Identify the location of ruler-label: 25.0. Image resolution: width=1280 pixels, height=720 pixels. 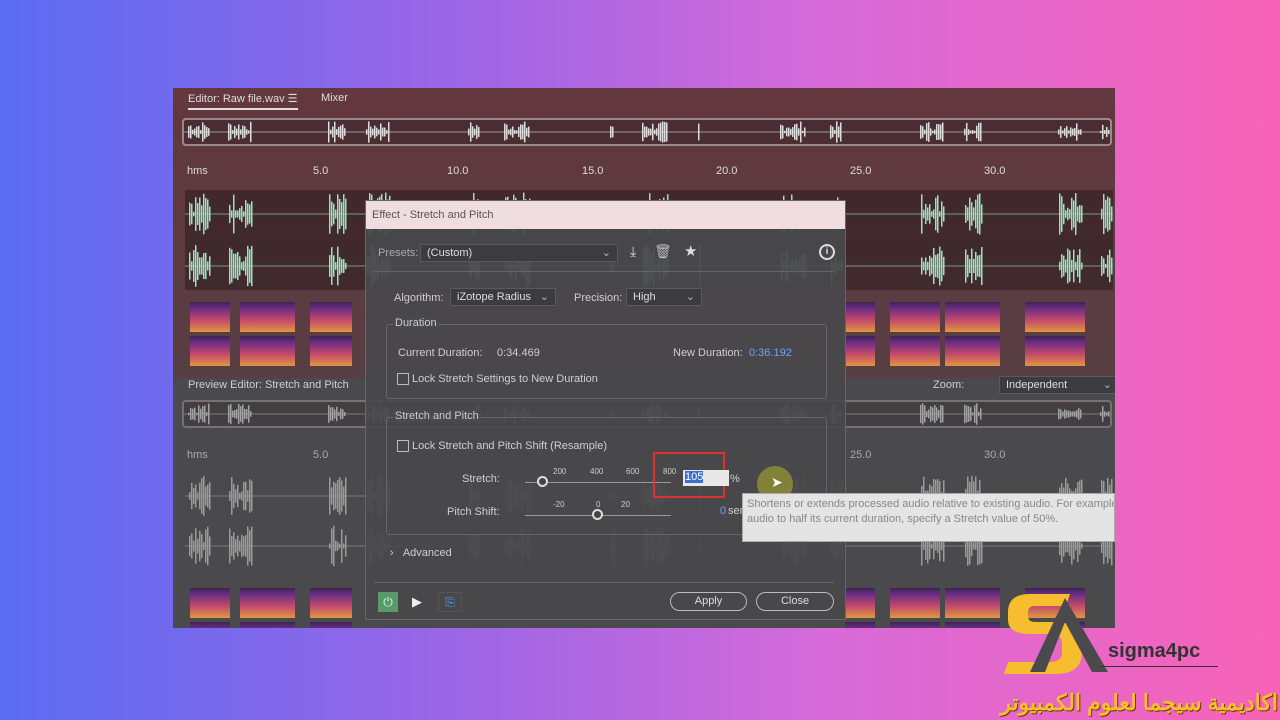
(861, 455).